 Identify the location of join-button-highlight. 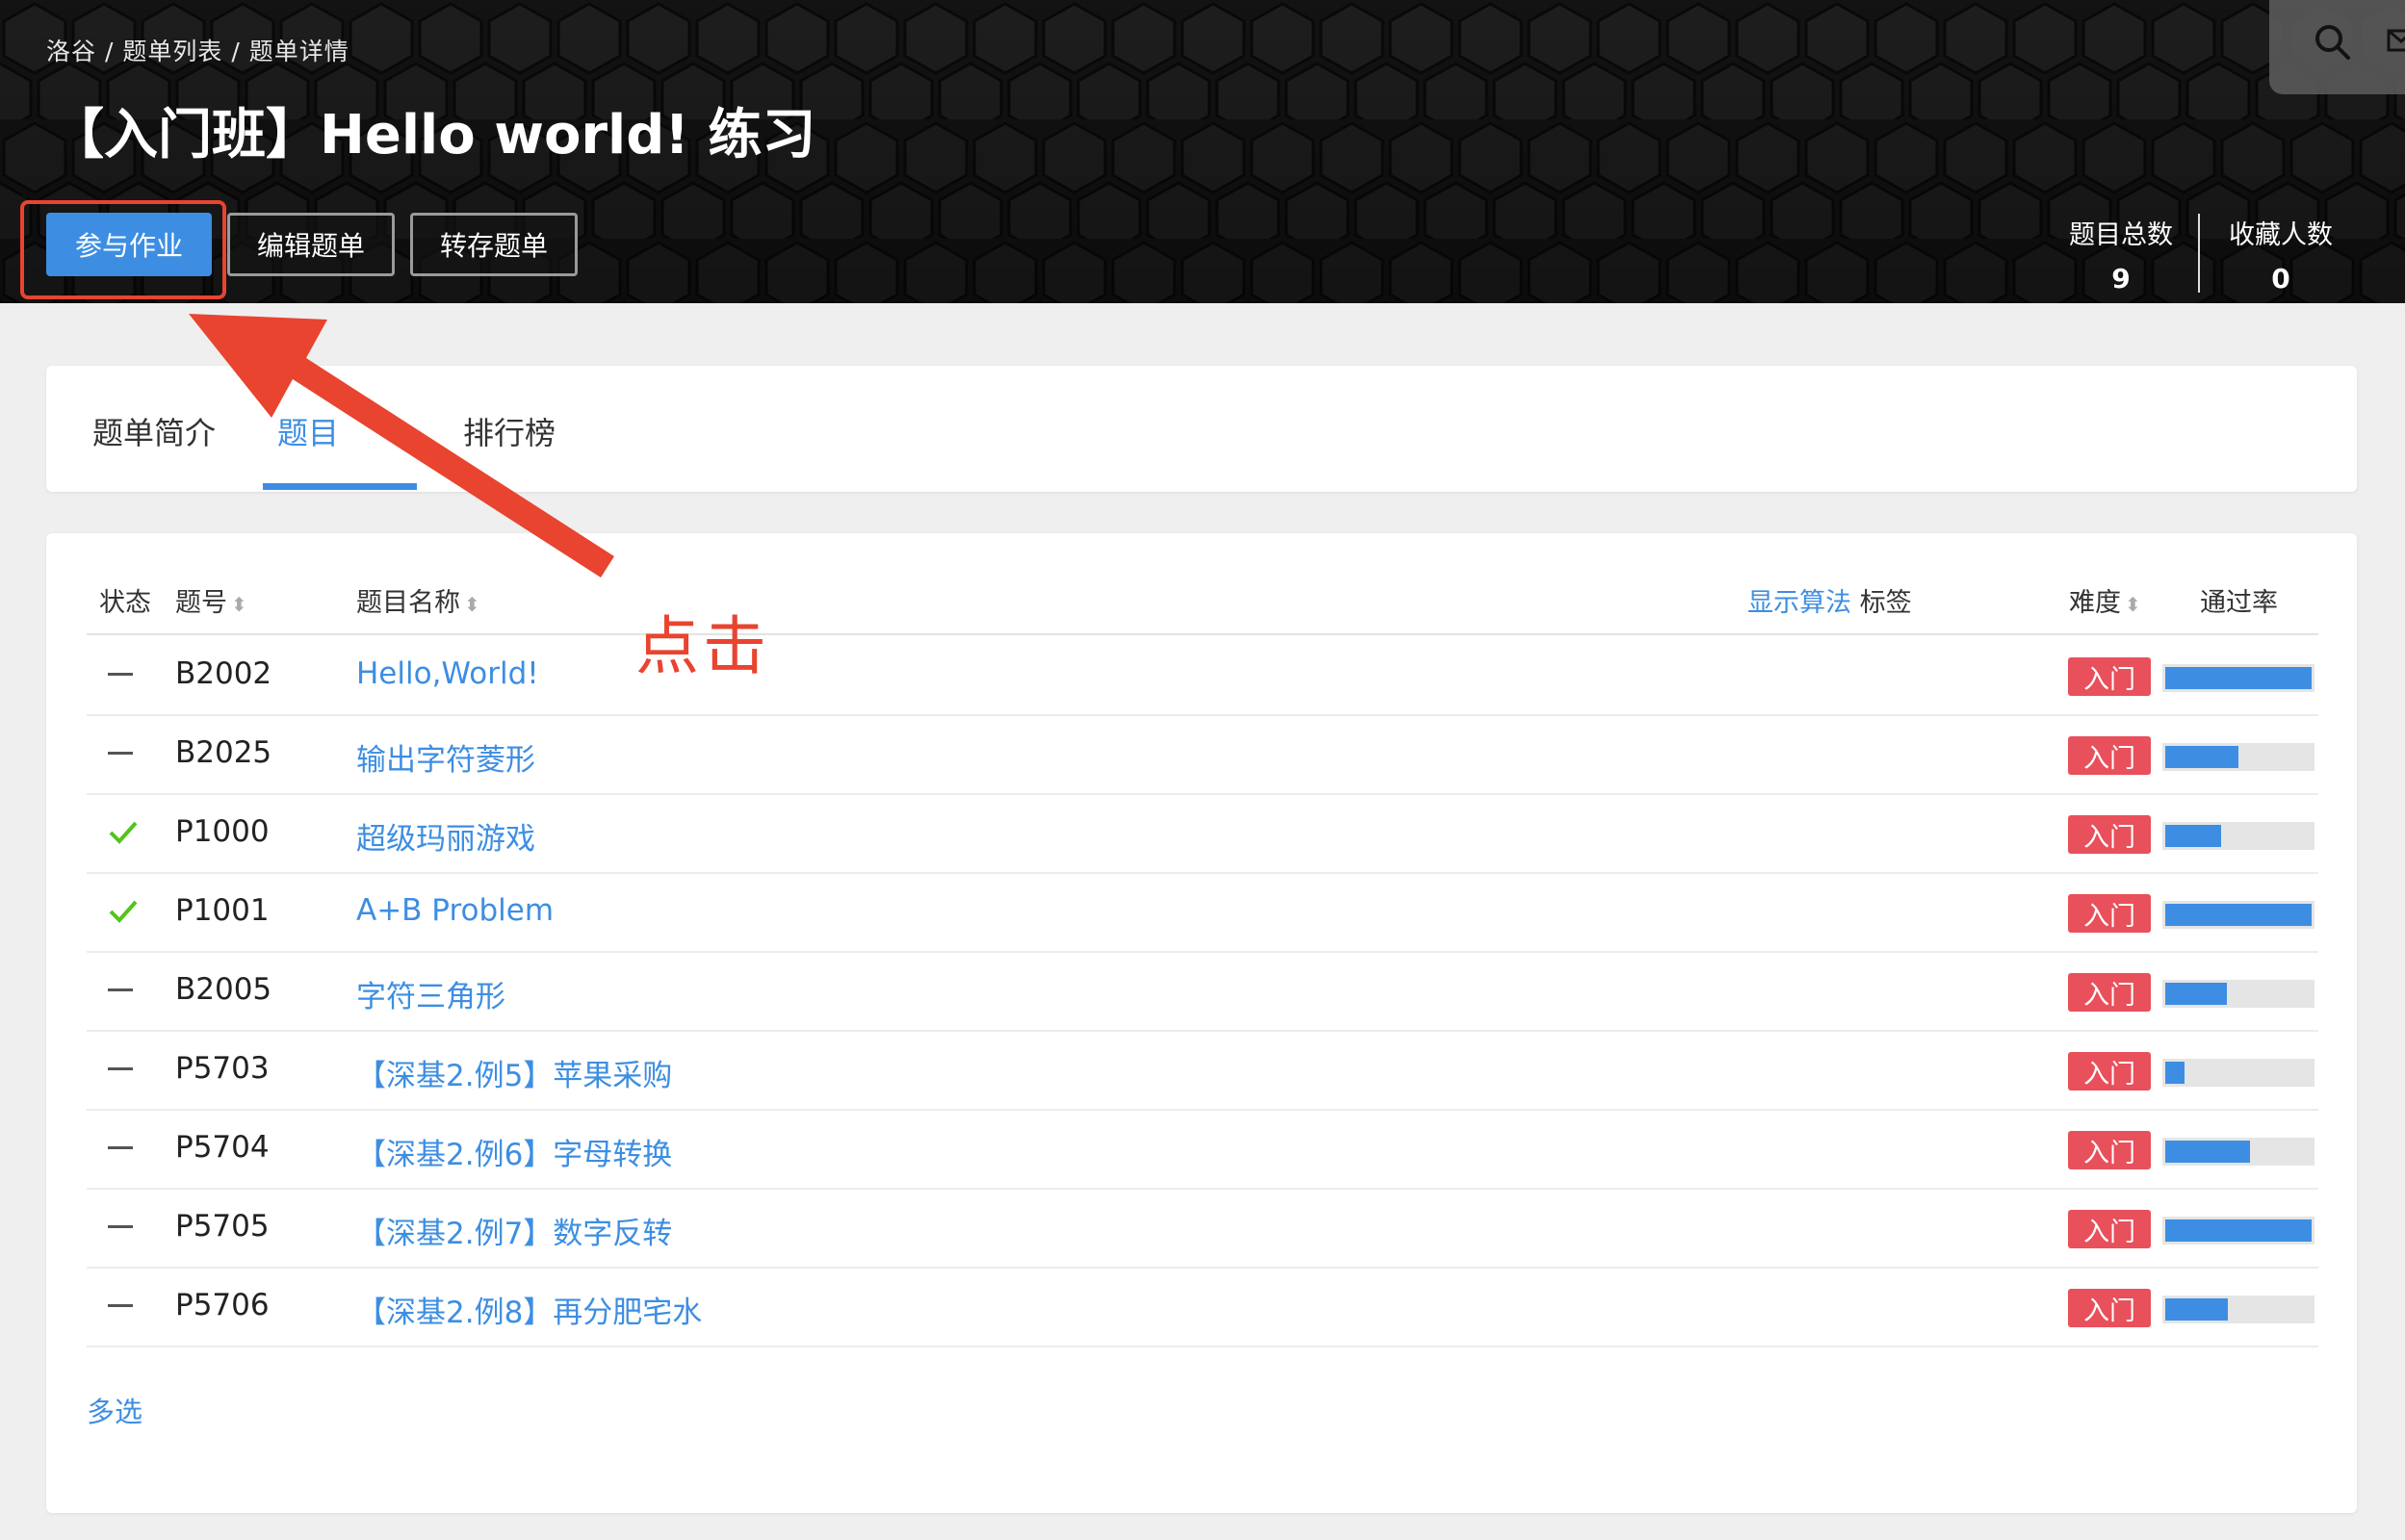
(123, 249).